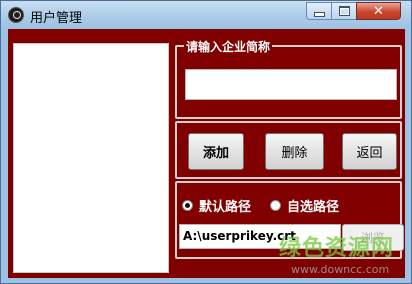  Describe the element at coordinates (319, 11) in the screenshot. I see `minimize-button` at that location.